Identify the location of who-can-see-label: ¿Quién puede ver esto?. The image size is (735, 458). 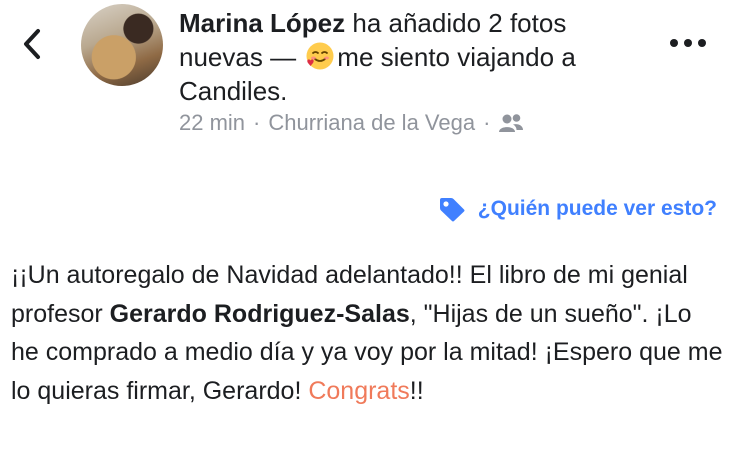
(597, 208).